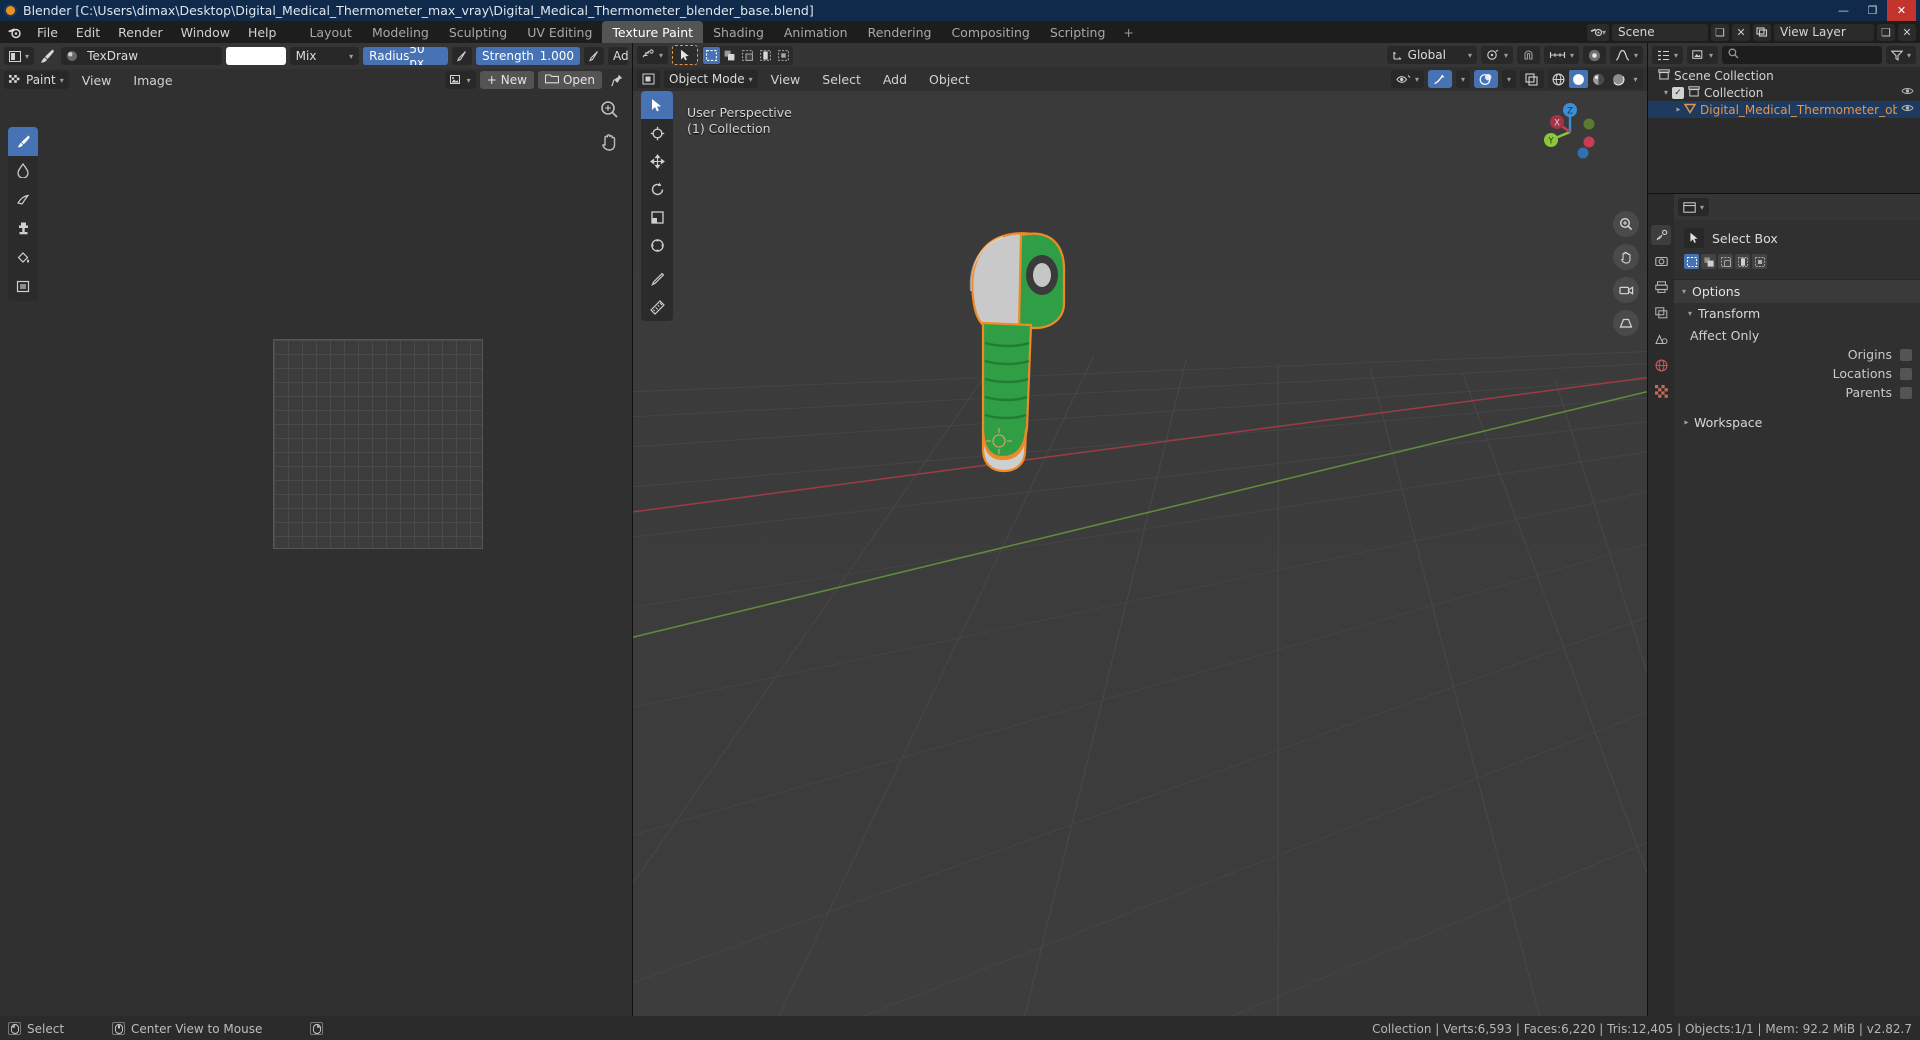  I want to click on shading-wireframe-icon, so click(1558, 79).